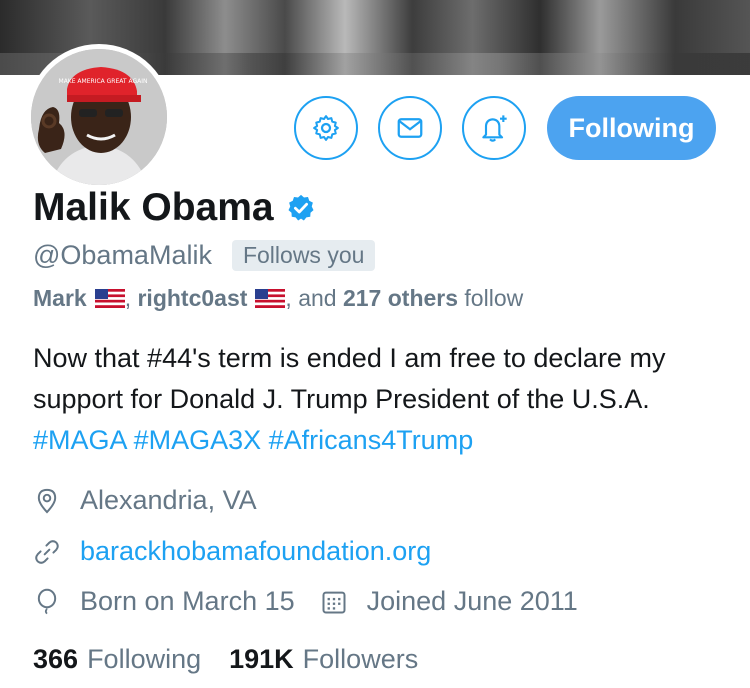 The height and width of the screenshot is (688, 750). I want to click on following-button: Following, so click(631, 128).